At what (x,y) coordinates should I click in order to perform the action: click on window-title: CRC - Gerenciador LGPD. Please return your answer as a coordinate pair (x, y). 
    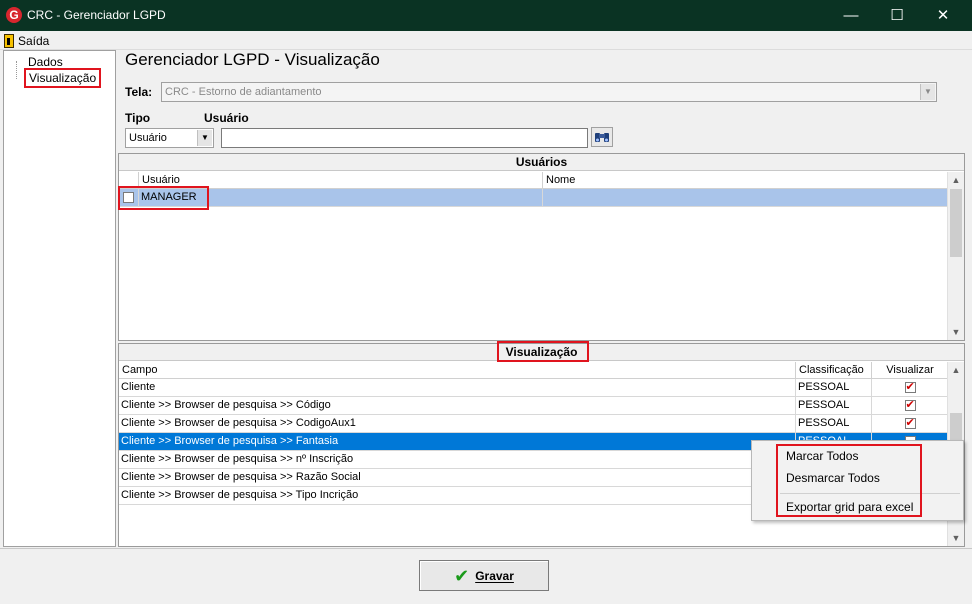
    Looking at the image, I should click on (96, 15).